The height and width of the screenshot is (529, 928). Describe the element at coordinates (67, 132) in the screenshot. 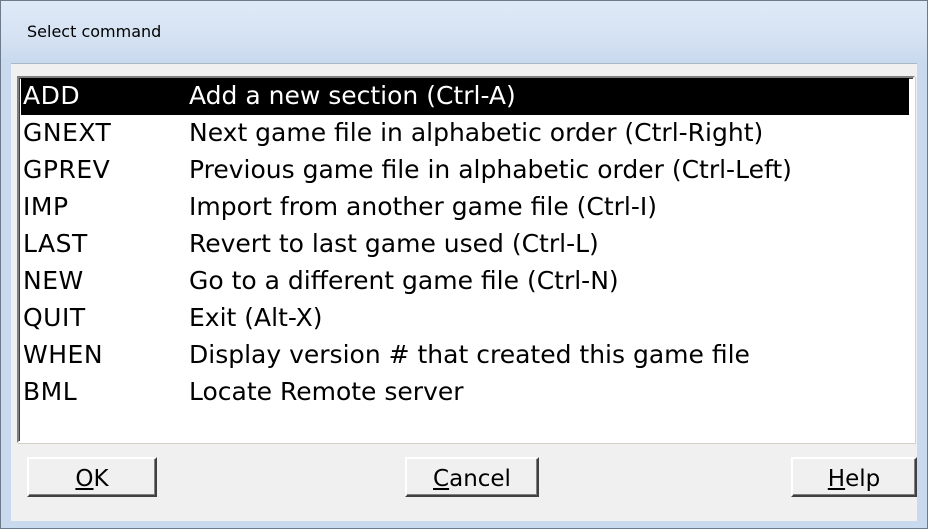

I see `command-name: GNEXT` at that location.